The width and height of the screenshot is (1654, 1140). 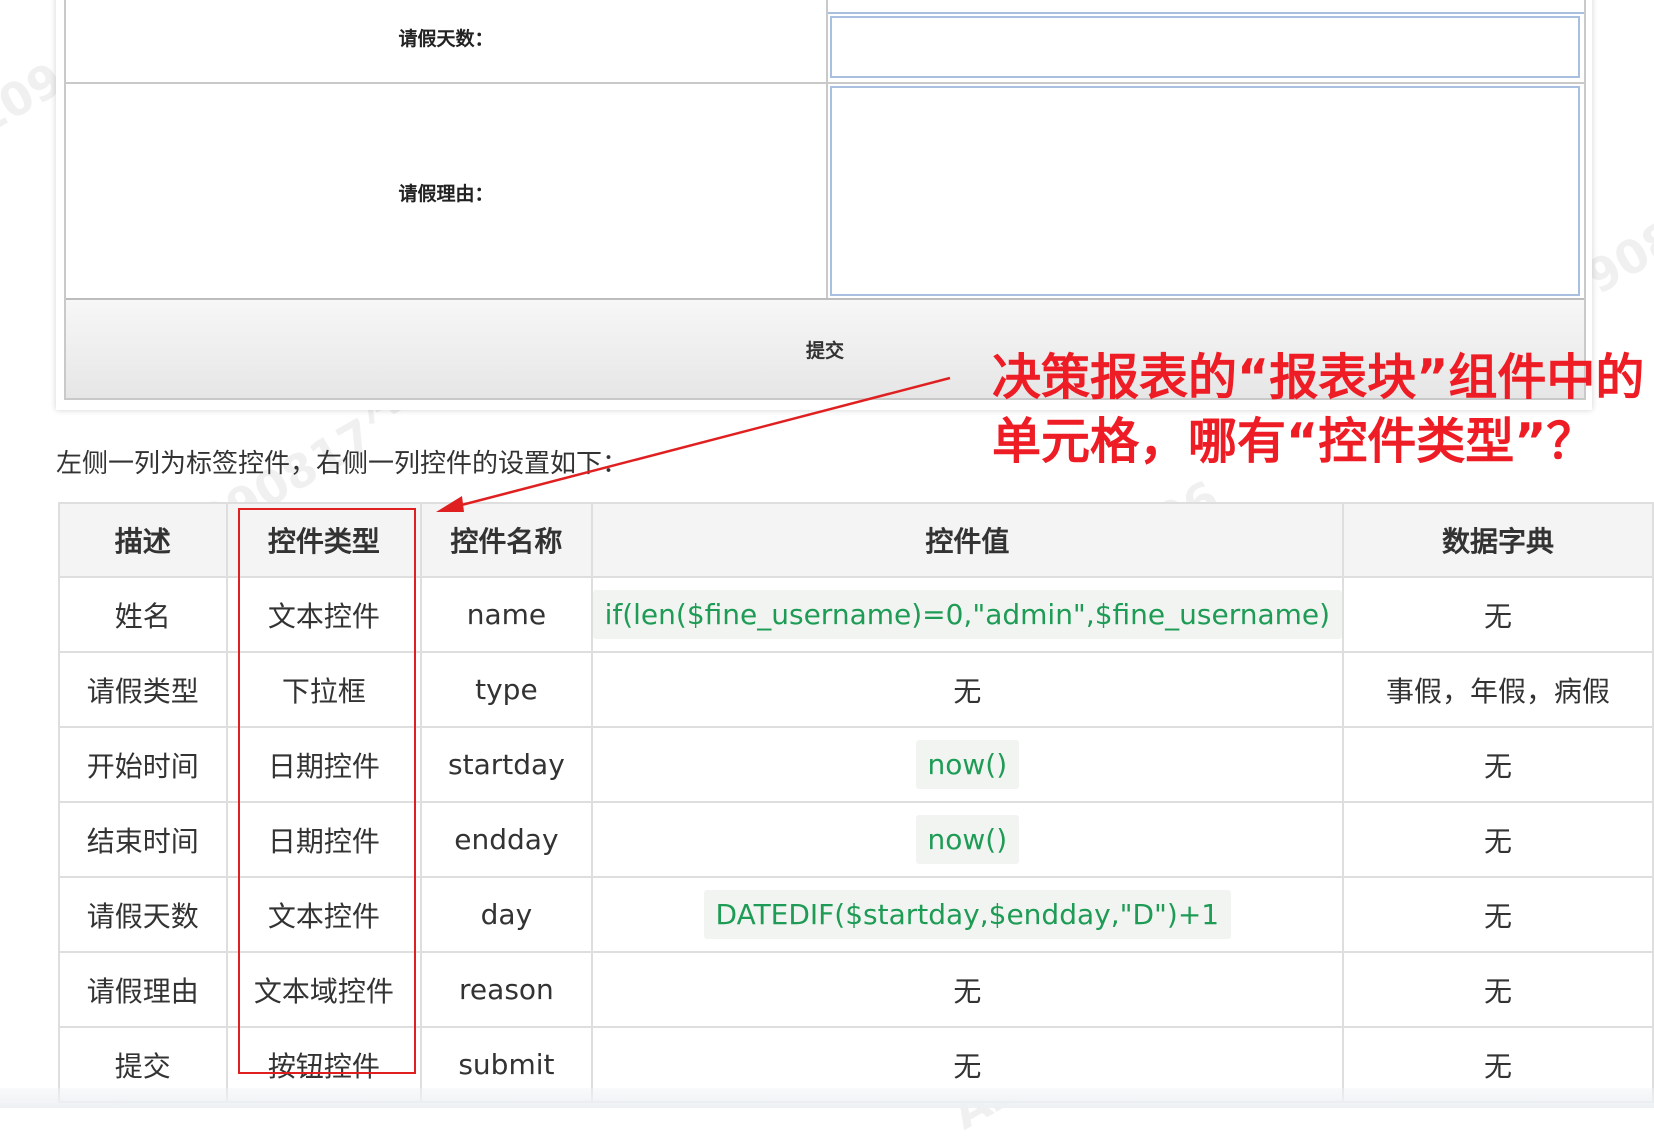 What do you see at coordinates (1318, 377) in the screenshot?
I see `annotation-line: 决策报表的“报表块”组件中的` at bounding box center [1318, 377].